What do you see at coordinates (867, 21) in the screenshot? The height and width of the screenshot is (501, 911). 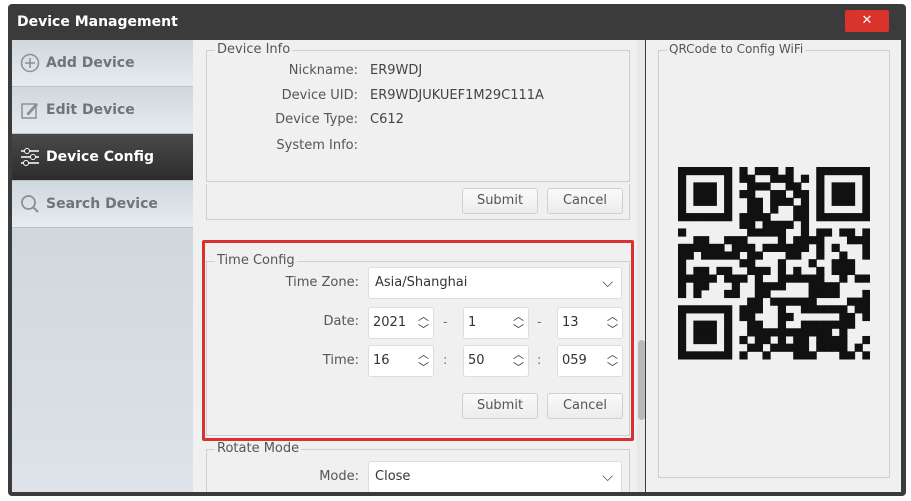 I see `close-button: ✕` at bounding box center [867, 21].